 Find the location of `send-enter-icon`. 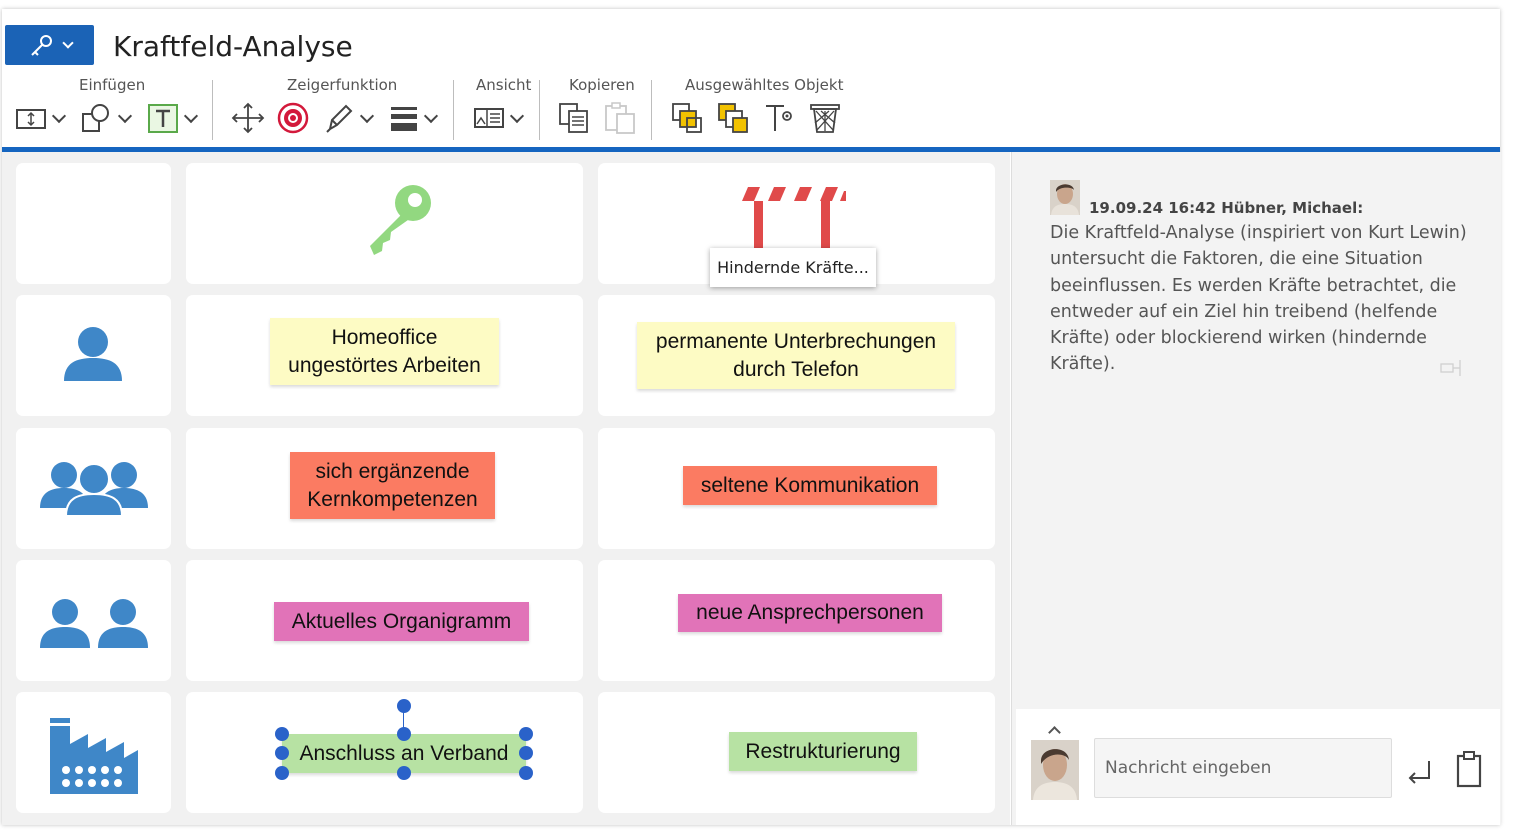

send-enter-icon is located at coordinates (1419, 772).